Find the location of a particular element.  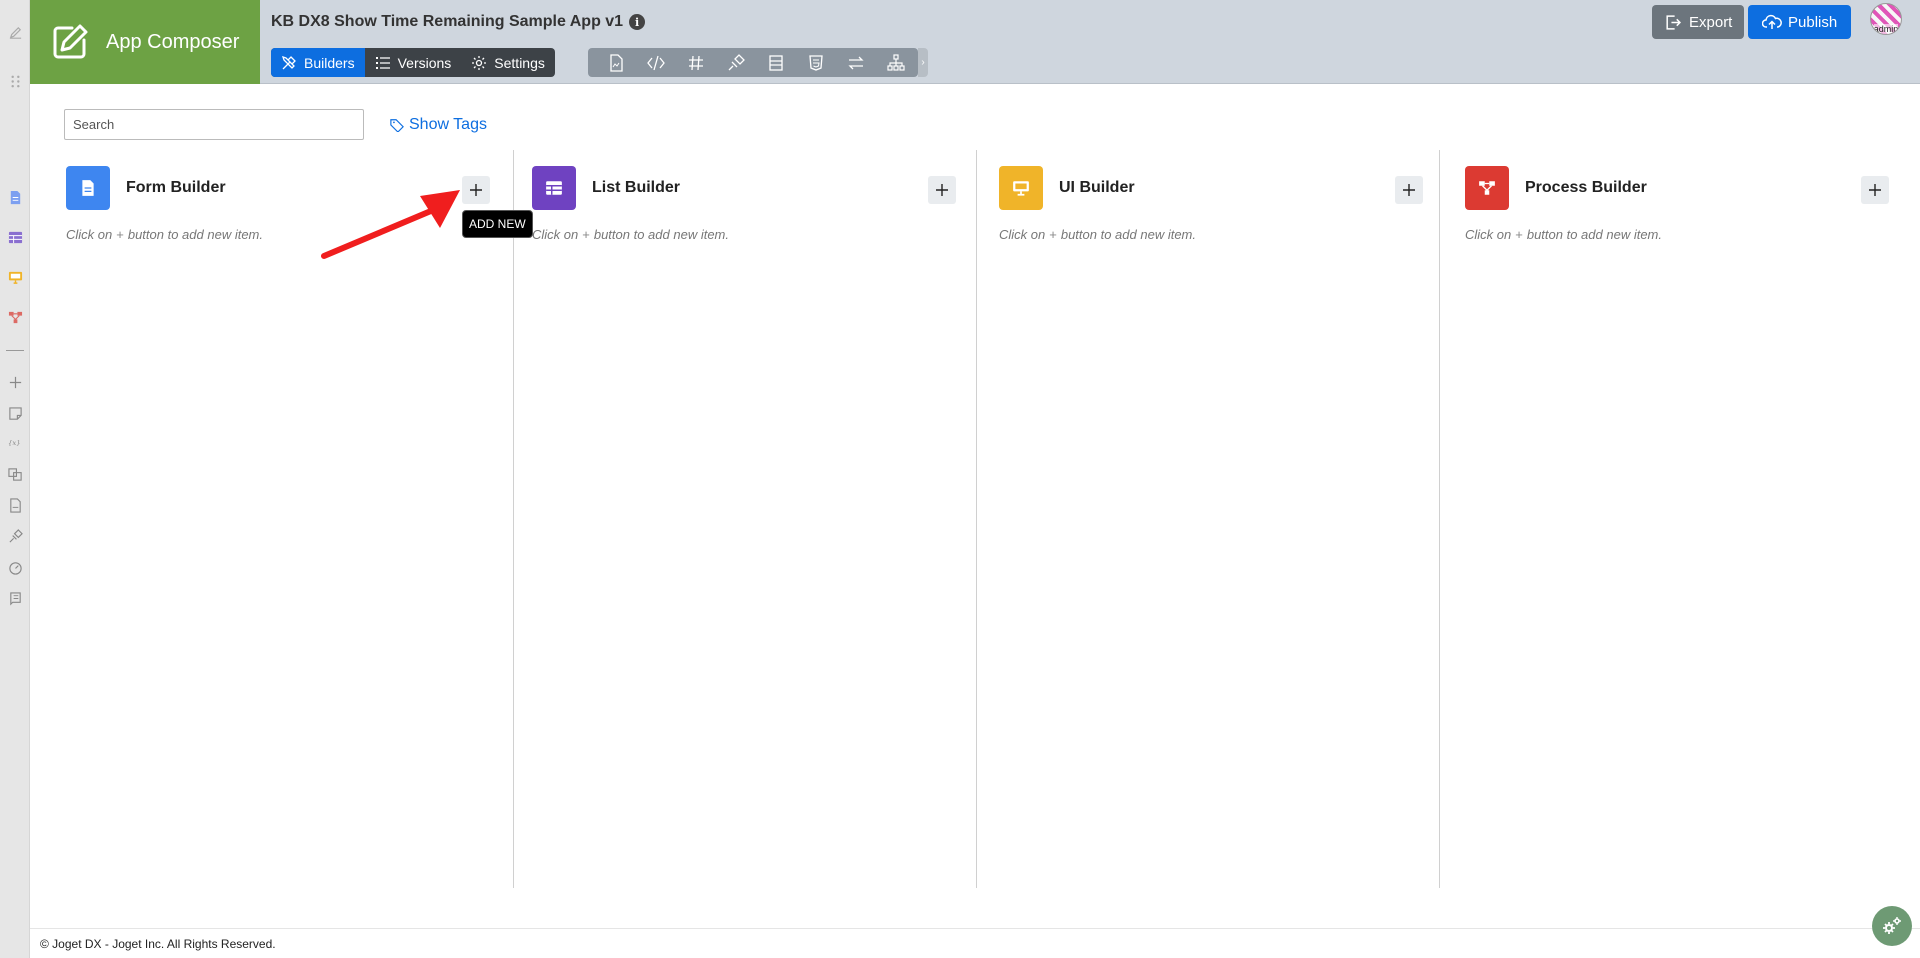

export-button: Export is located at coordinates (1698, 22).